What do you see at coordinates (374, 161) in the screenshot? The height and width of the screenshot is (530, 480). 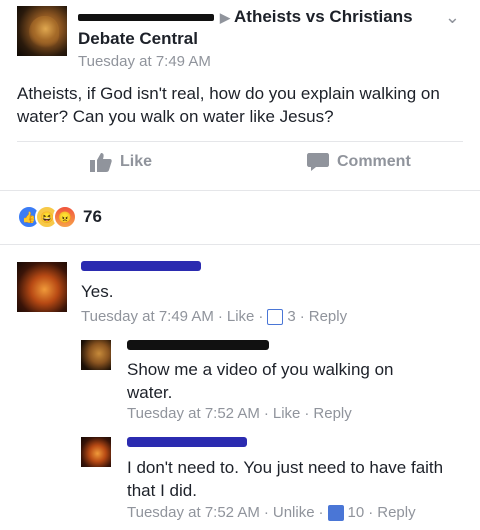 I see `comment-label: Comment` at bounding box center [374, 161].